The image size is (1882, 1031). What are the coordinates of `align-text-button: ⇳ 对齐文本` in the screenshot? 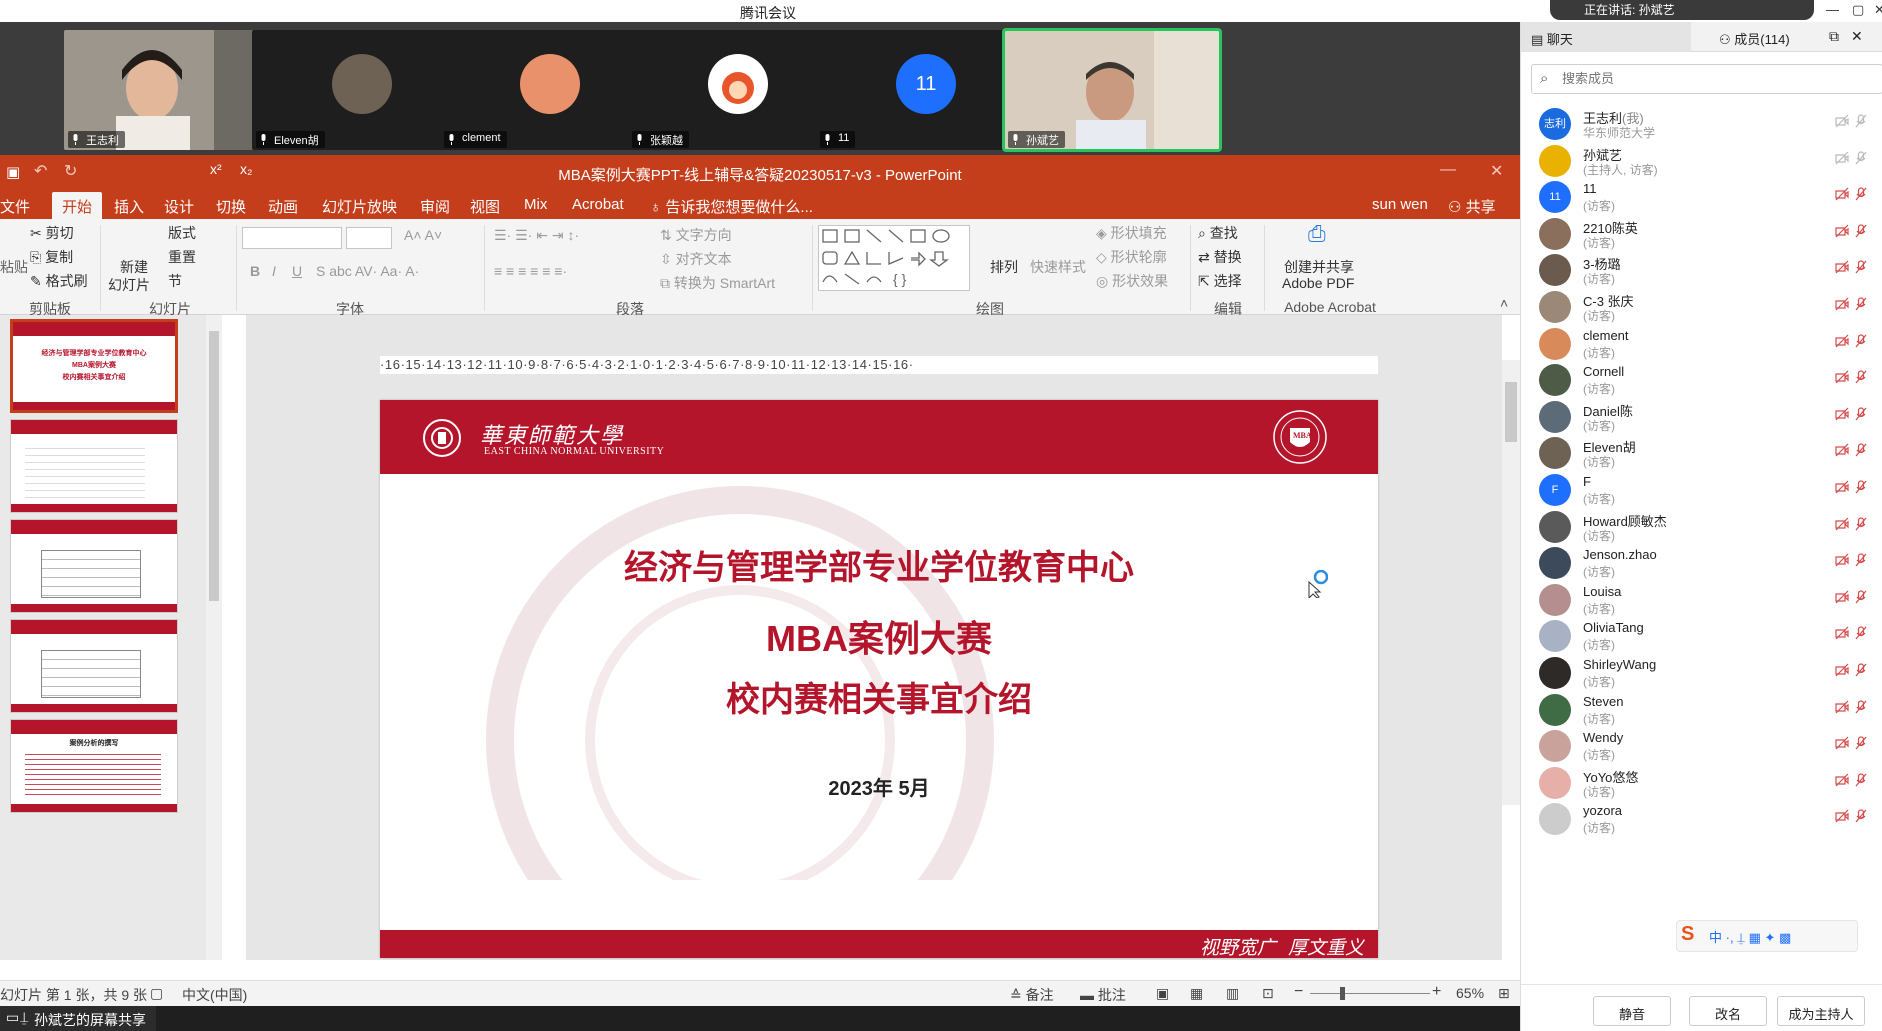 It's located at (696, 259).